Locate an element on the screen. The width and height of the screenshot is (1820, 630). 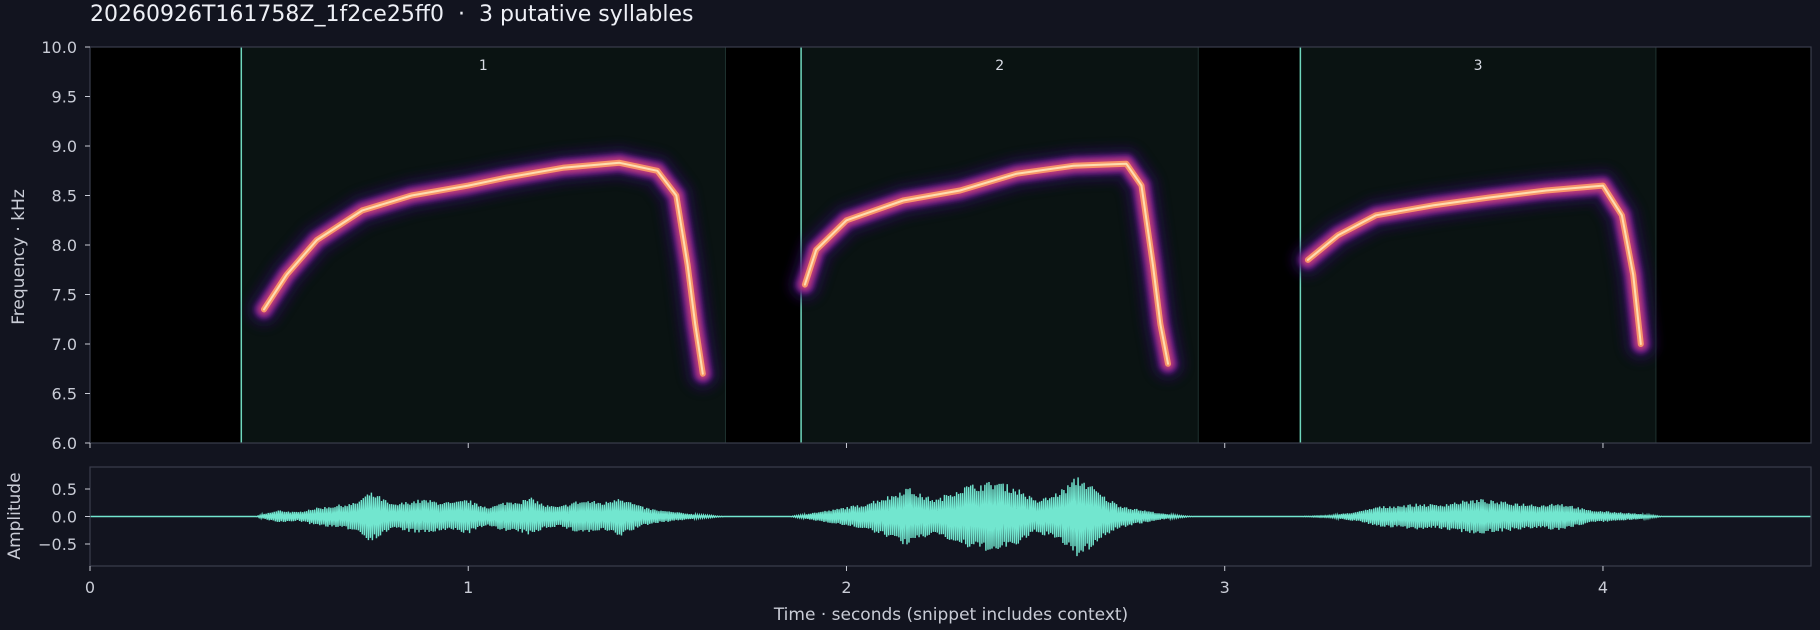
waveform-y-tick-label: −0.5 is located at coordinates (57, 544).